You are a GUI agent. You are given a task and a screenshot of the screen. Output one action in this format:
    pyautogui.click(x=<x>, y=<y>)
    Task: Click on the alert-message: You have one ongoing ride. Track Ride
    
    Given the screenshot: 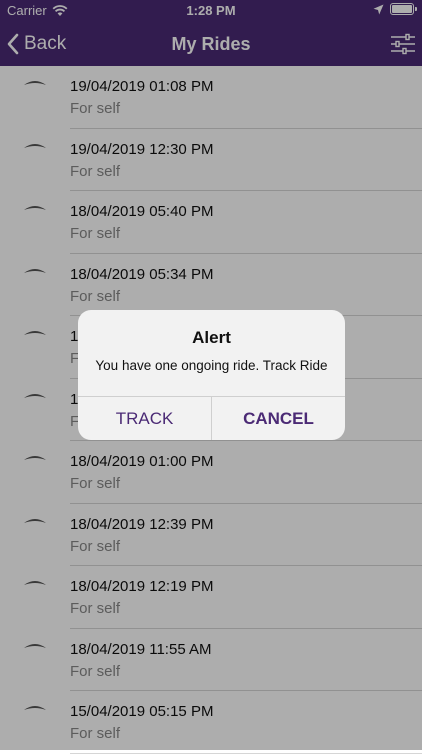 What is the action you would take?
    pyautogui.click(x=211, y=365)
    